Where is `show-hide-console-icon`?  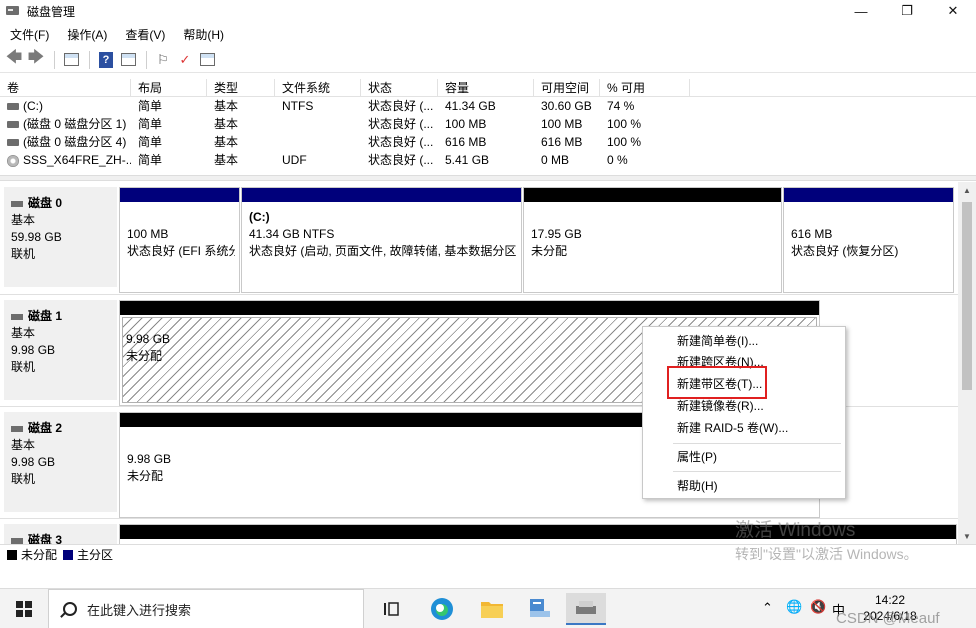 show-hide-console-icon is located at coordinates (71, 60).